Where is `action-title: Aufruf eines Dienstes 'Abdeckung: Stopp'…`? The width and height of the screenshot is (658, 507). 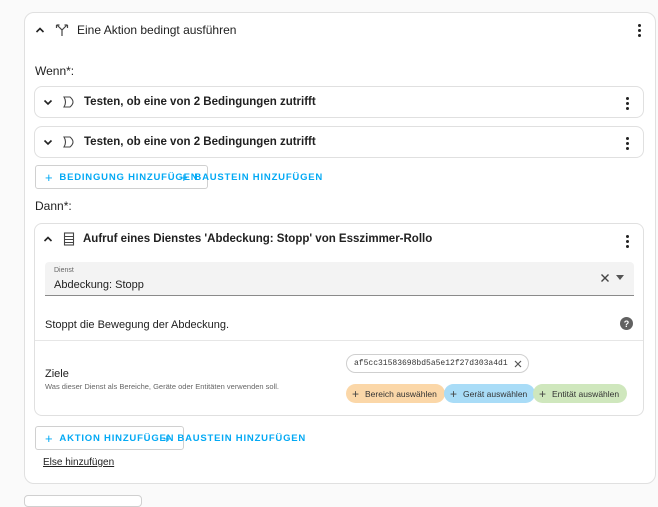 action-title: Aufruf eines Dienstes 'Abdeckung: Stopp'… is located at coordinates (258, 239).